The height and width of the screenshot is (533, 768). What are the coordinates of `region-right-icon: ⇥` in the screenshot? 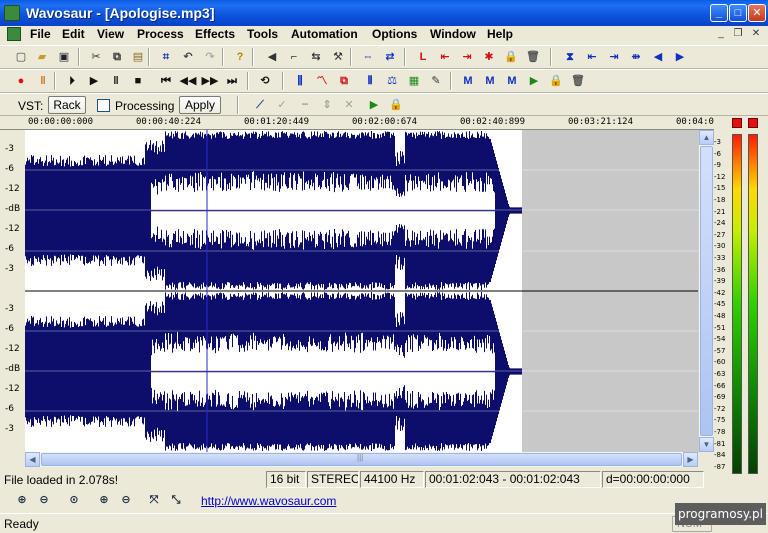 It's located at (614, 57).